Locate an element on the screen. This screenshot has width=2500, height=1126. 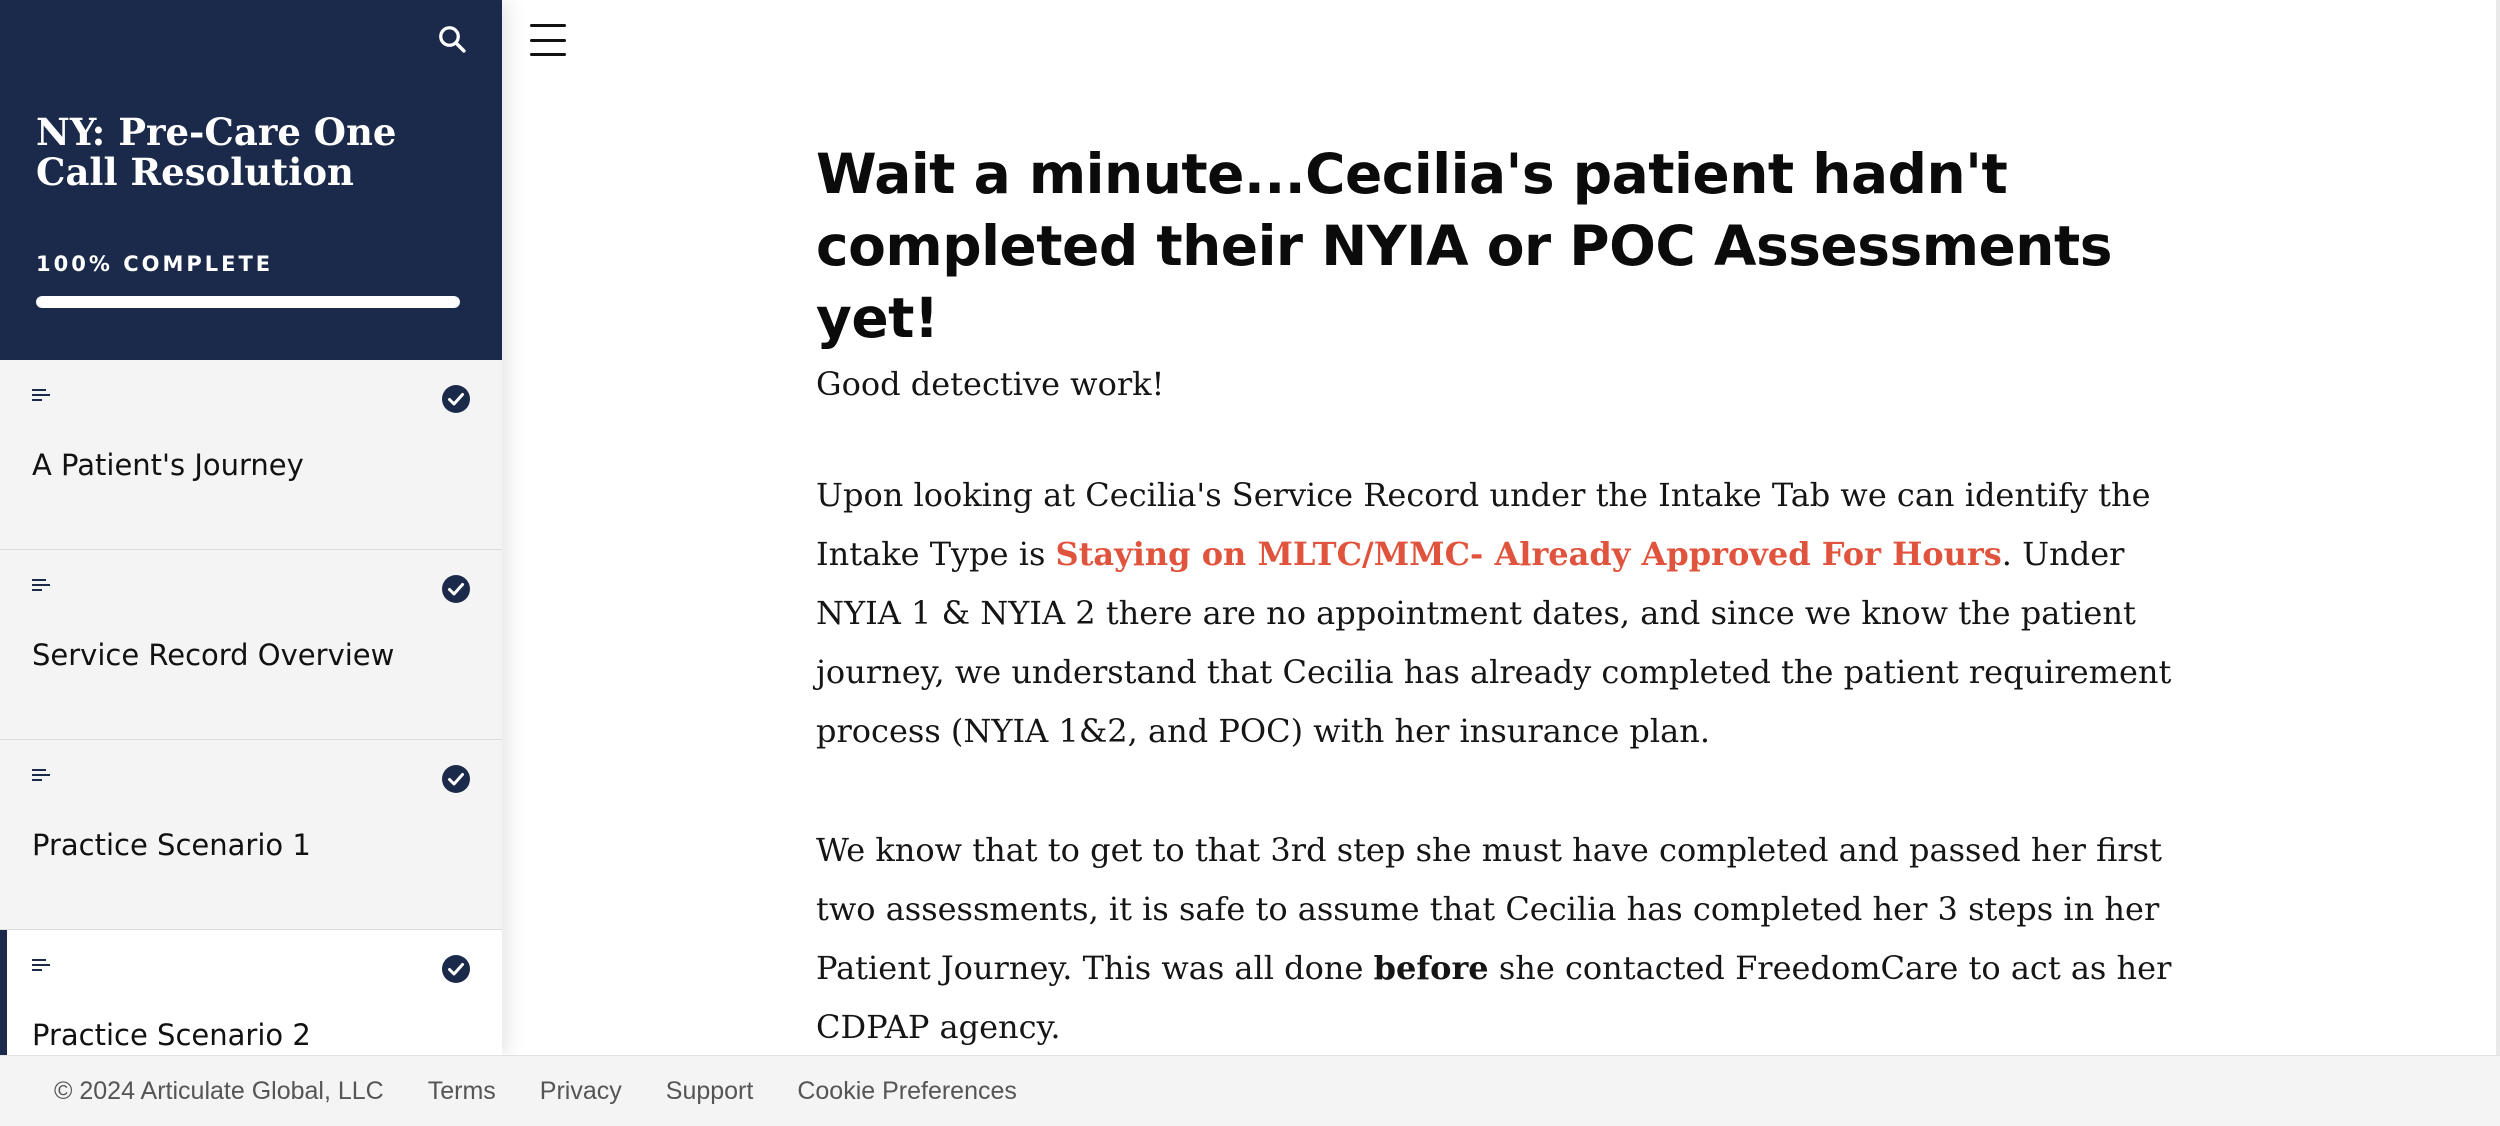
emphasis-before: before is located at coordinates (1431, 968).